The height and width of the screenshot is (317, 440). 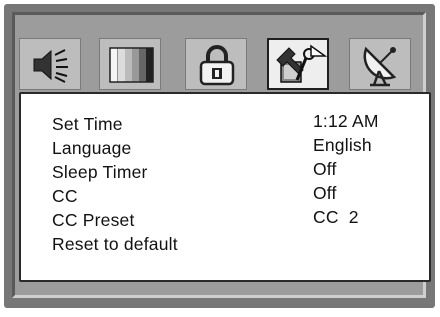 I want to click on padlock-icon, so click(x=217, y=65).